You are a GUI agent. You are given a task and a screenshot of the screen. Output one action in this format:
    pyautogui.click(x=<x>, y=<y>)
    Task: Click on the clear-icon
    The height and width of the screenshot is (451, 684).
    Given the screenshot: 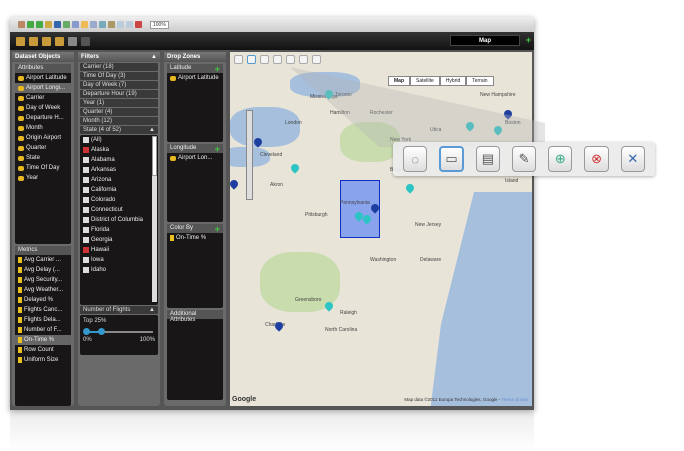 What is the action you would take?
    pyautogui.click(x=316, y=59)
    